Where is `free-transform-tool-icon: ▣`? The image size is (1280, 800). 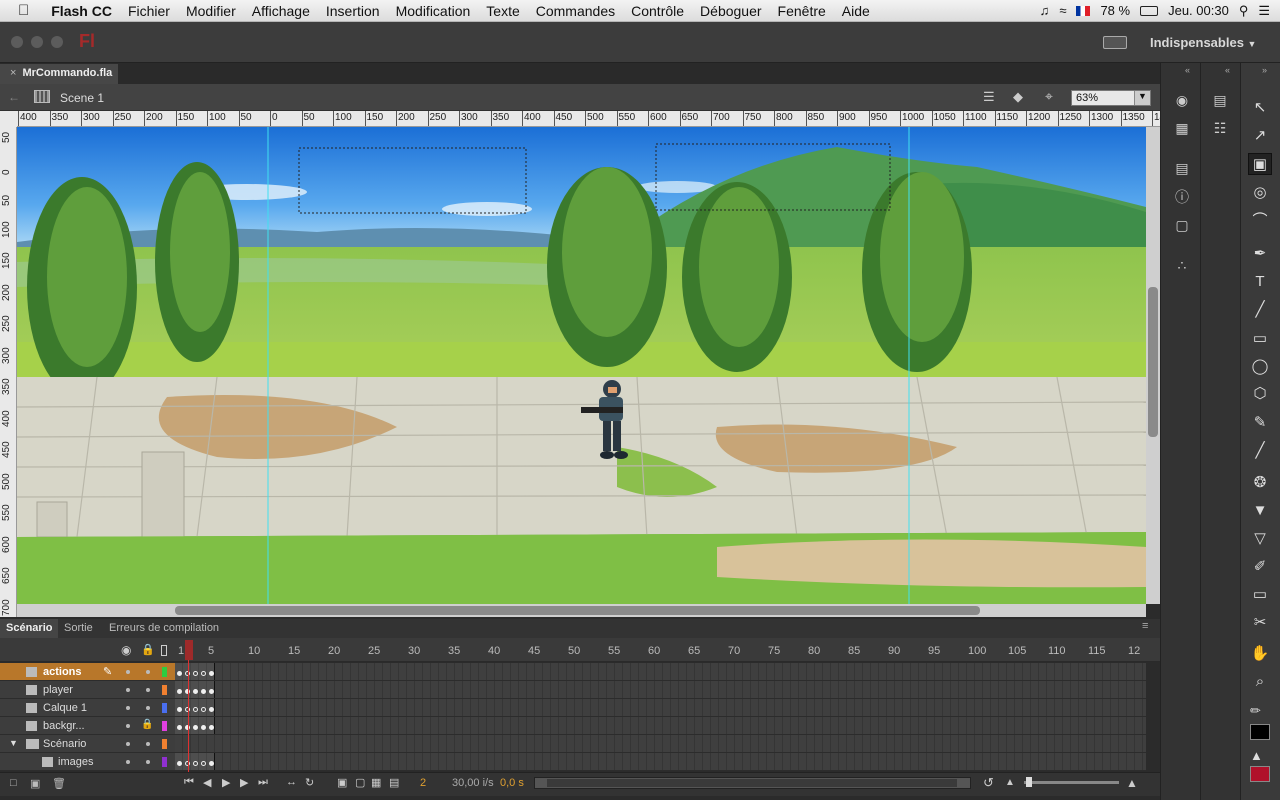
free-transform-tool-icon: ▣ is located at coordinates (1260, 164).